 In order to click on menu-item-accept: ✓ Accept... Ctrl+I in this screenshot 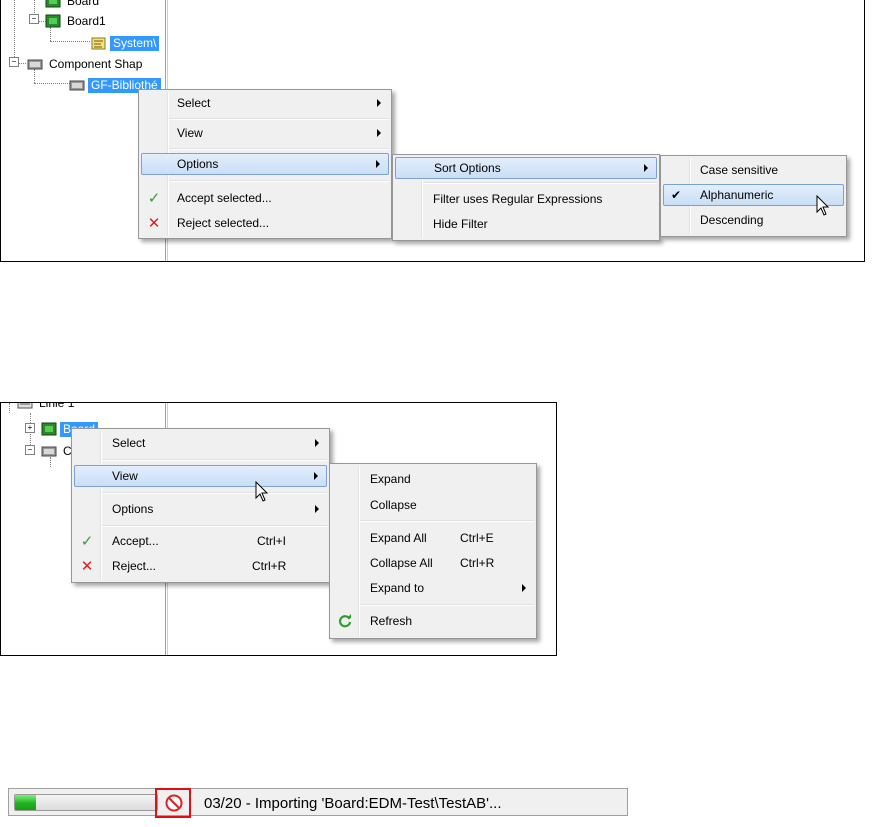, I will do `click(200, 541)`.